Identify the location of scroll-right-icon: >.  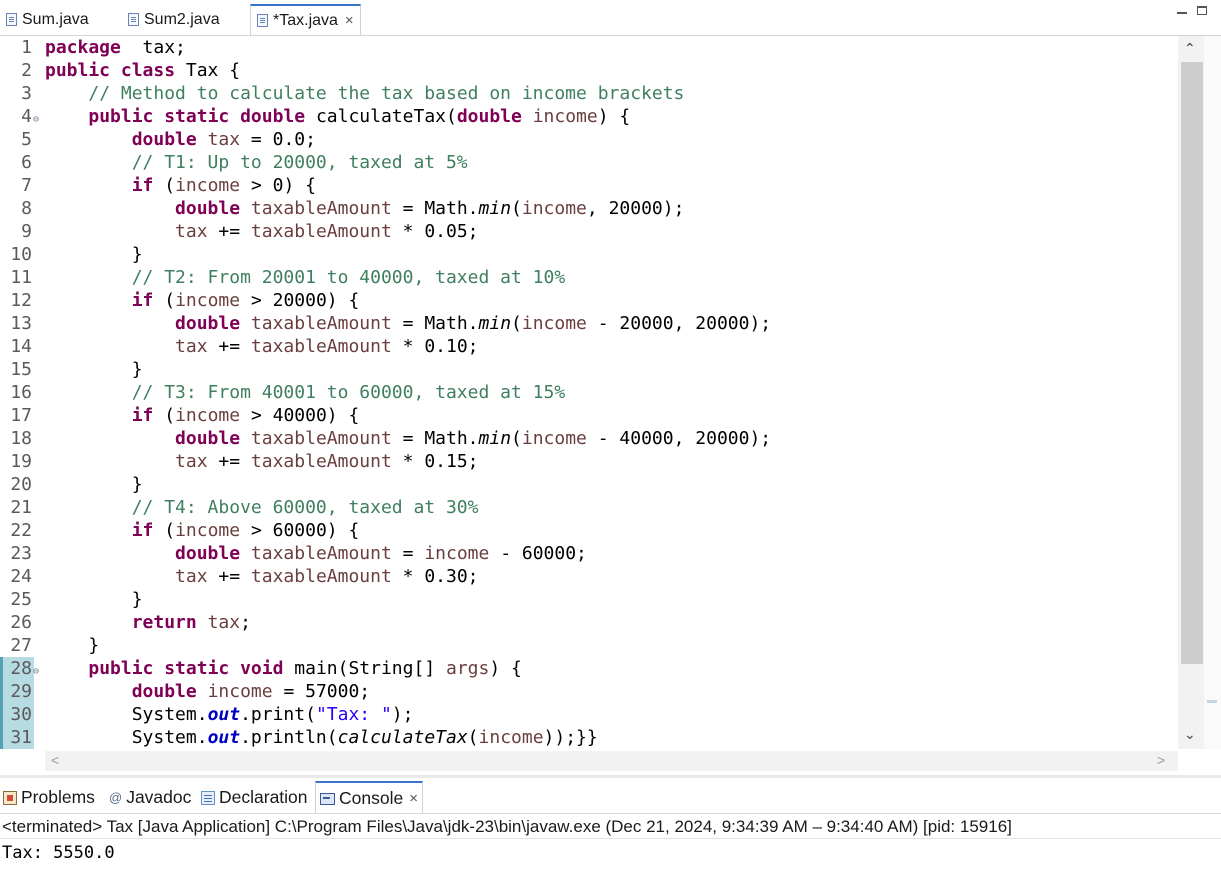
(1161, 760).